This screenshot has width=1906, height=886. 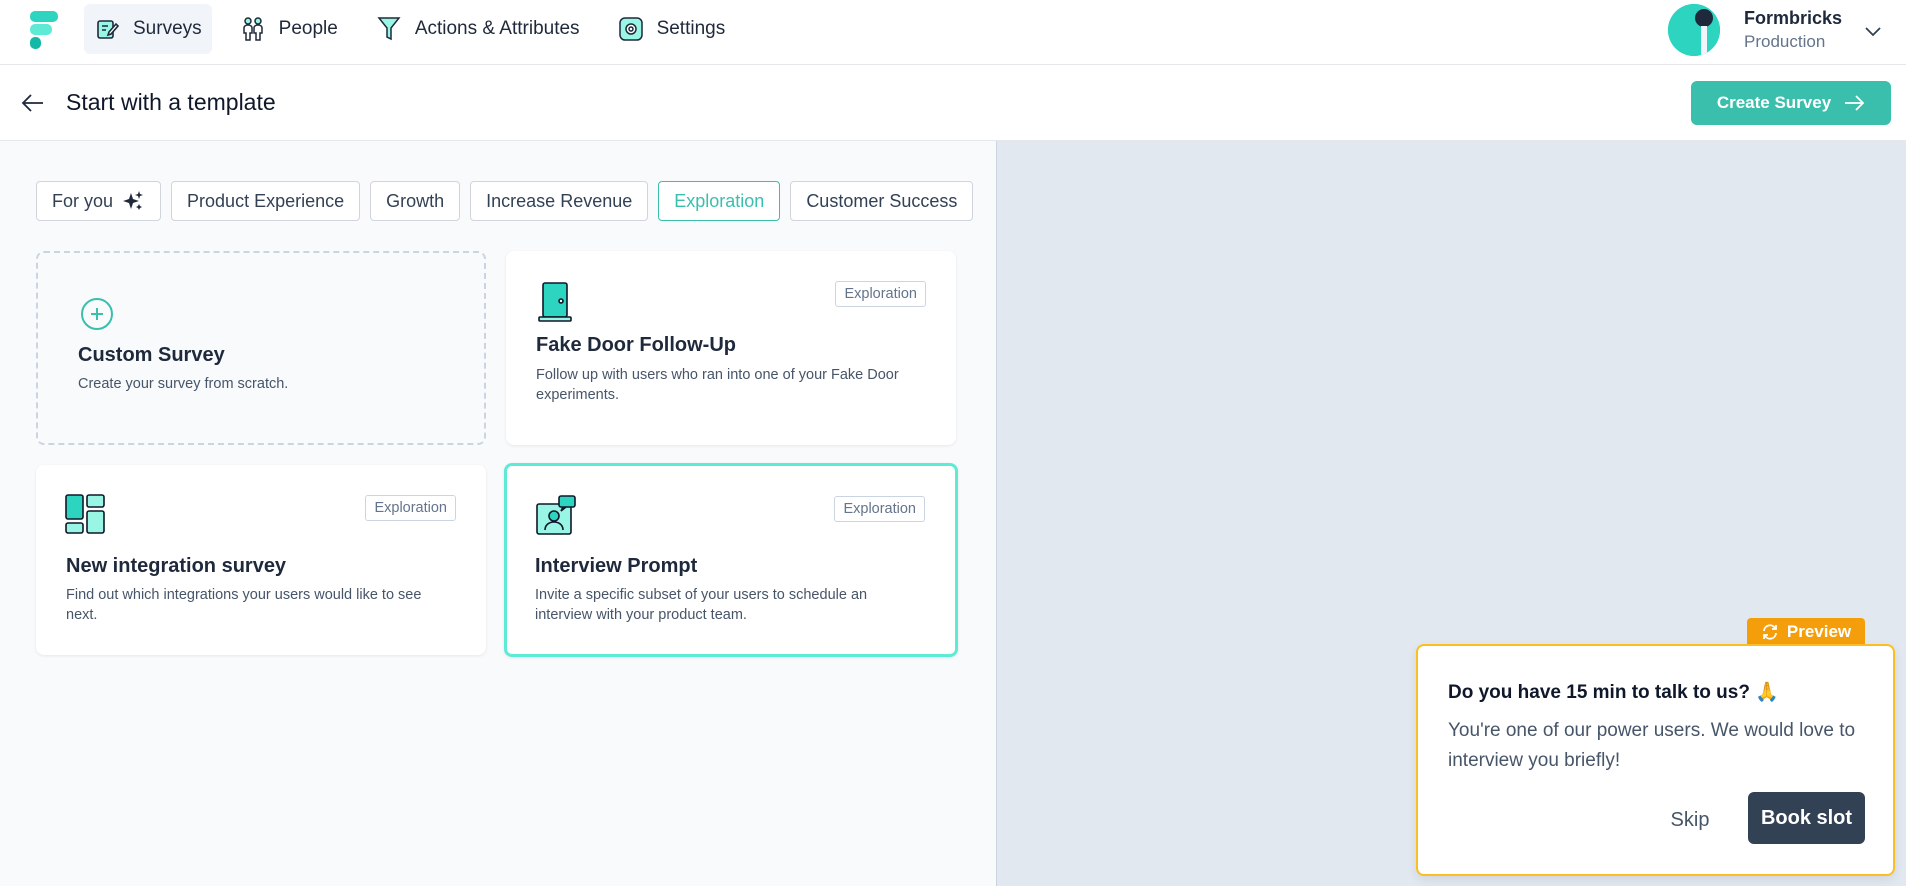 I want to click on filter-label: Customer Success, so click(x=882, y=200).